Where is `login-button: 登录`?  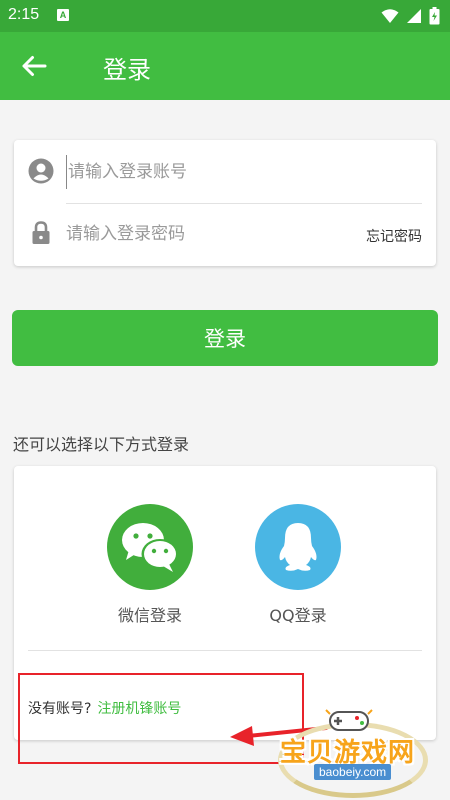 login-button: 登录 is located at coordinates (225, 338).